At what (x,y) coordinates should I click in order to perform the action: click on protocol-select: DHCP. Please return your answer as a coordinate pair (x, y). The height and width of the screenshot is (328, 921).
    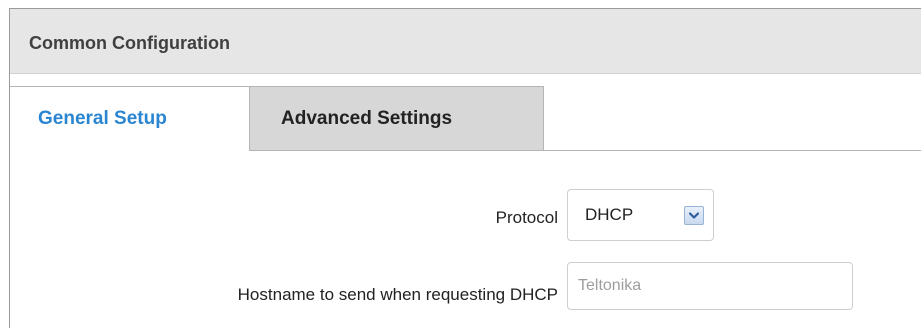
    Looking at the image, I should click on (640, 215).